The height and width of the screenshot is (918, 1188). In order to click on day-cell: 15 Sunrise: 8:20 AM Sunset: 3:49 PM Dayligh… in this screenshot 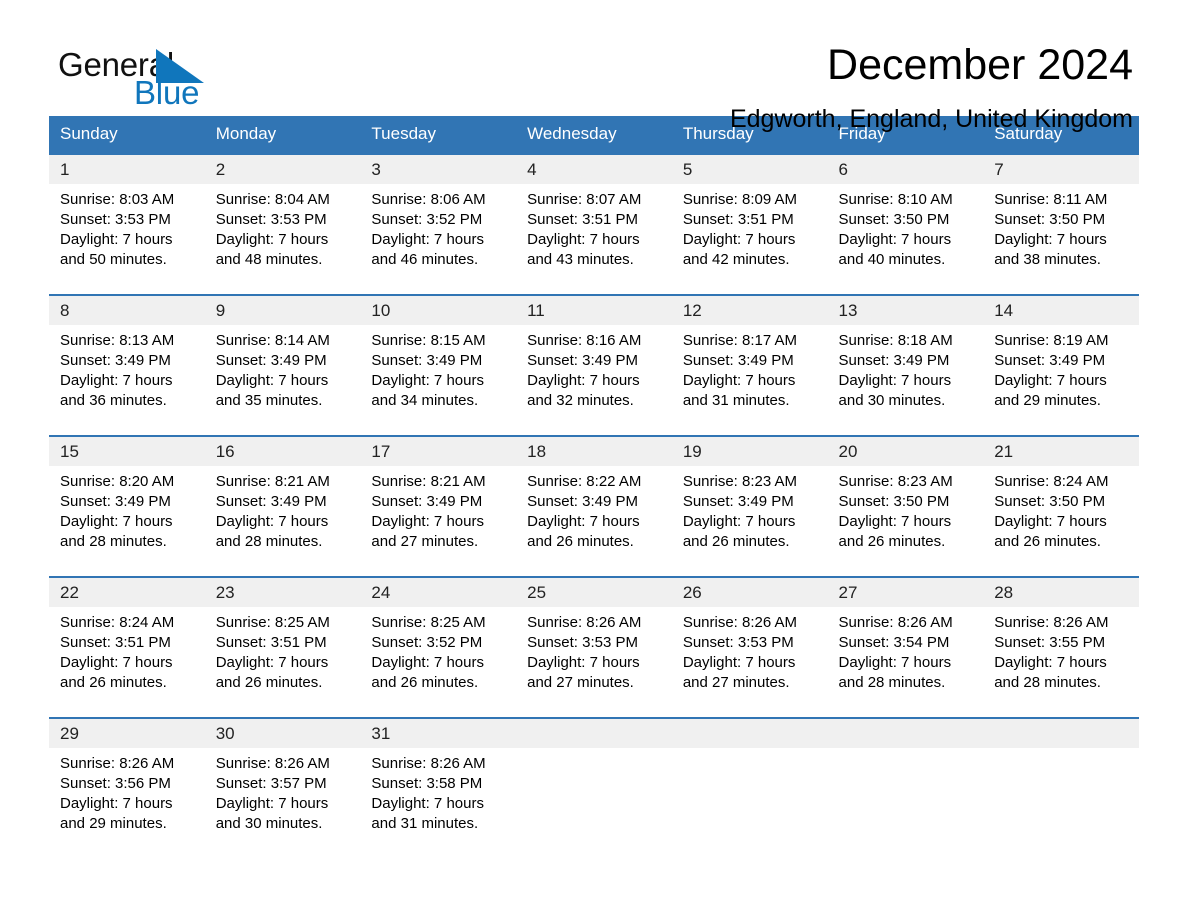, I will do `click(127, 498)`.